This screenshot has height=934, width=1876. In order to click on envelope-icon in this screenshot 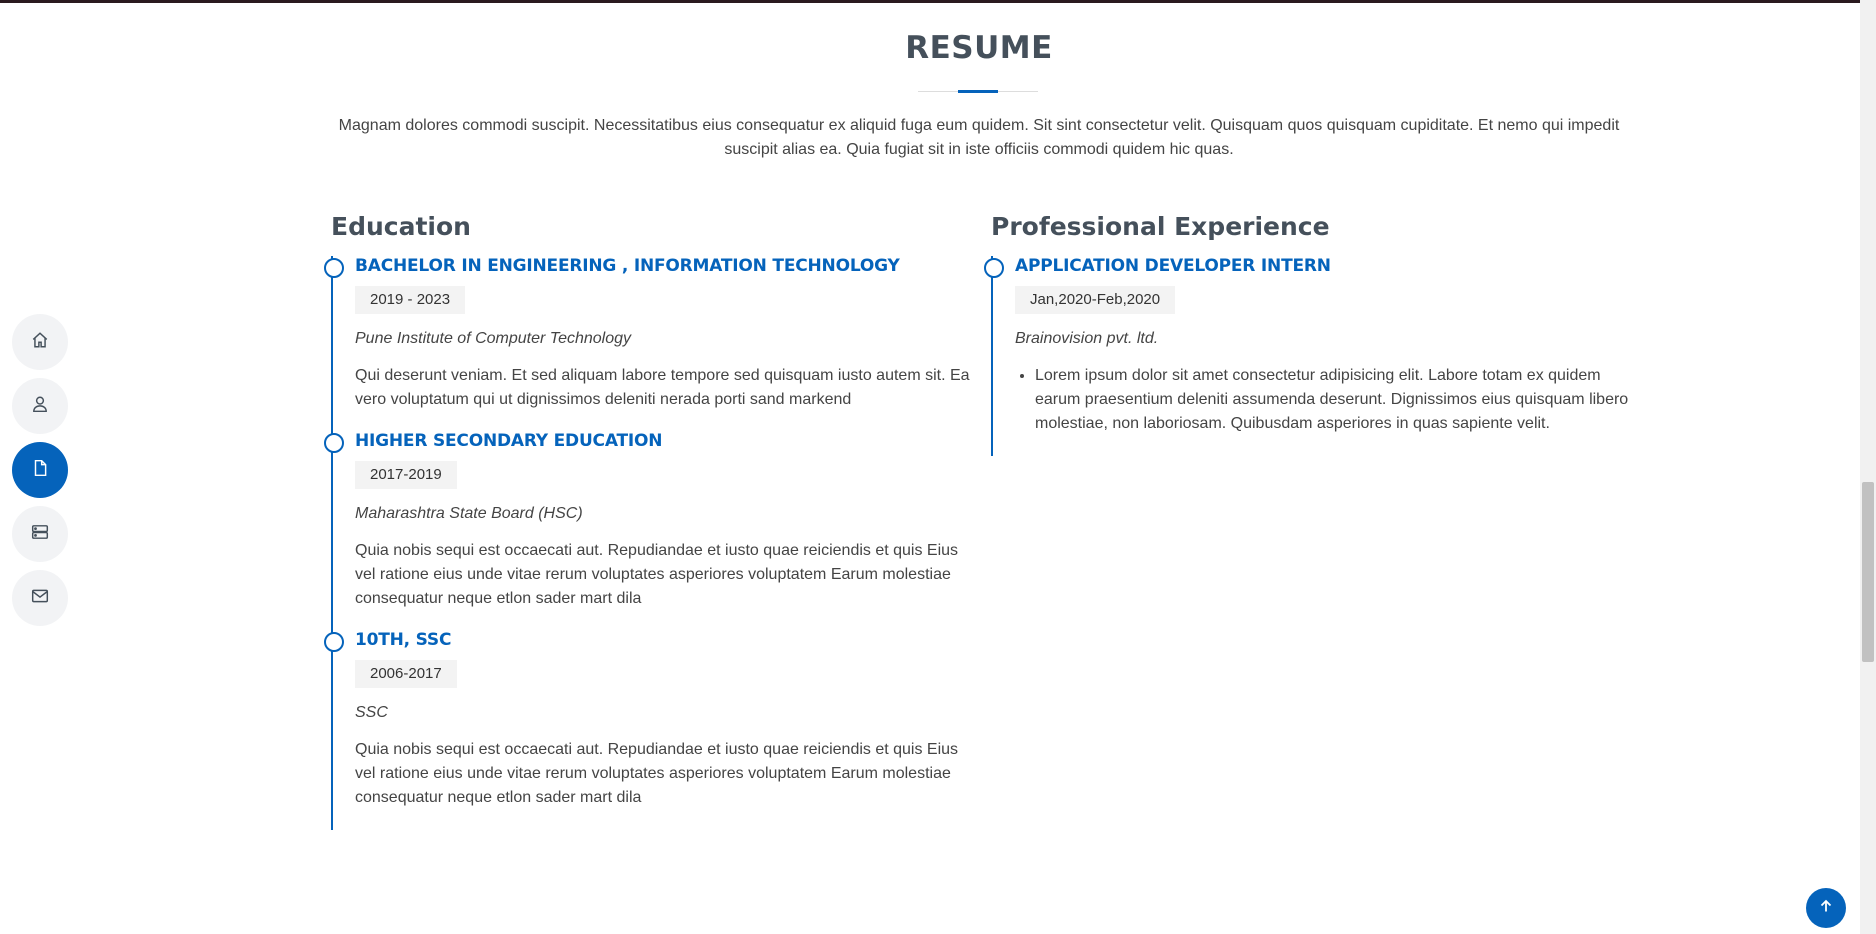, I will do `click(40, 598)`.